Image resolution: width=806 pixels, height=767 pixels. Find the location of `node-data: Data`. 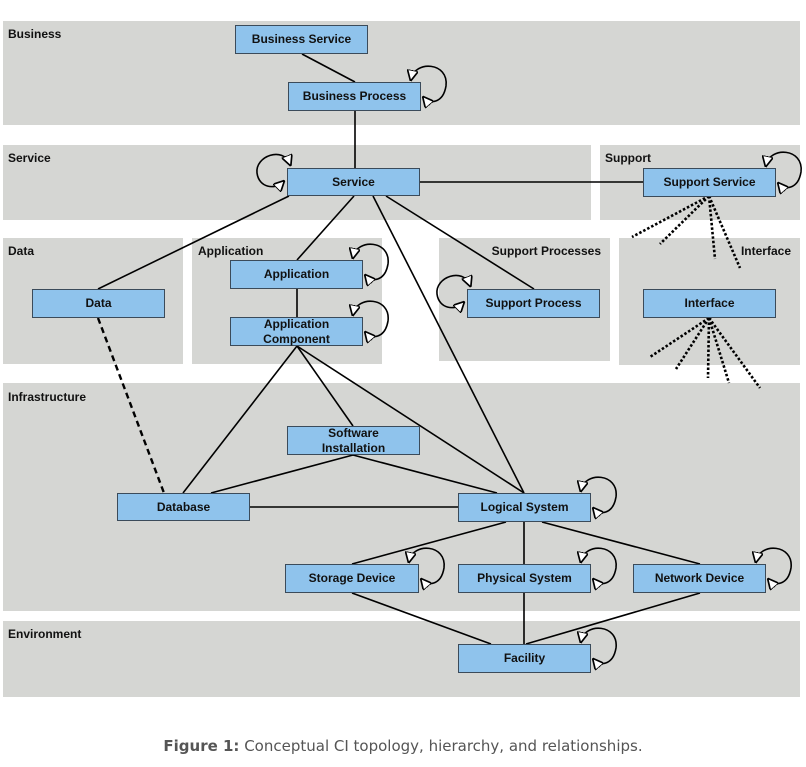

node-data: Data is located at coordinates (98, 303).